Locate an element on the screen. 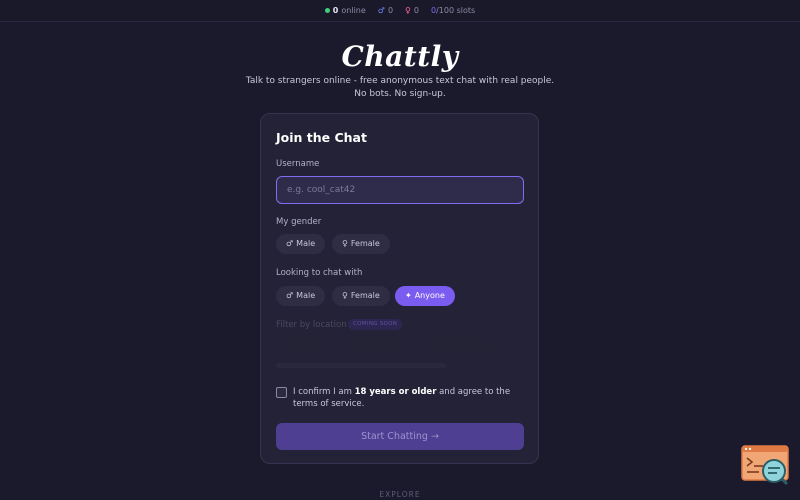 Image resolution: width=800 pixels, height=500 pixels. looking-male-button: ♂ Male is located at coordinates (301, 296).